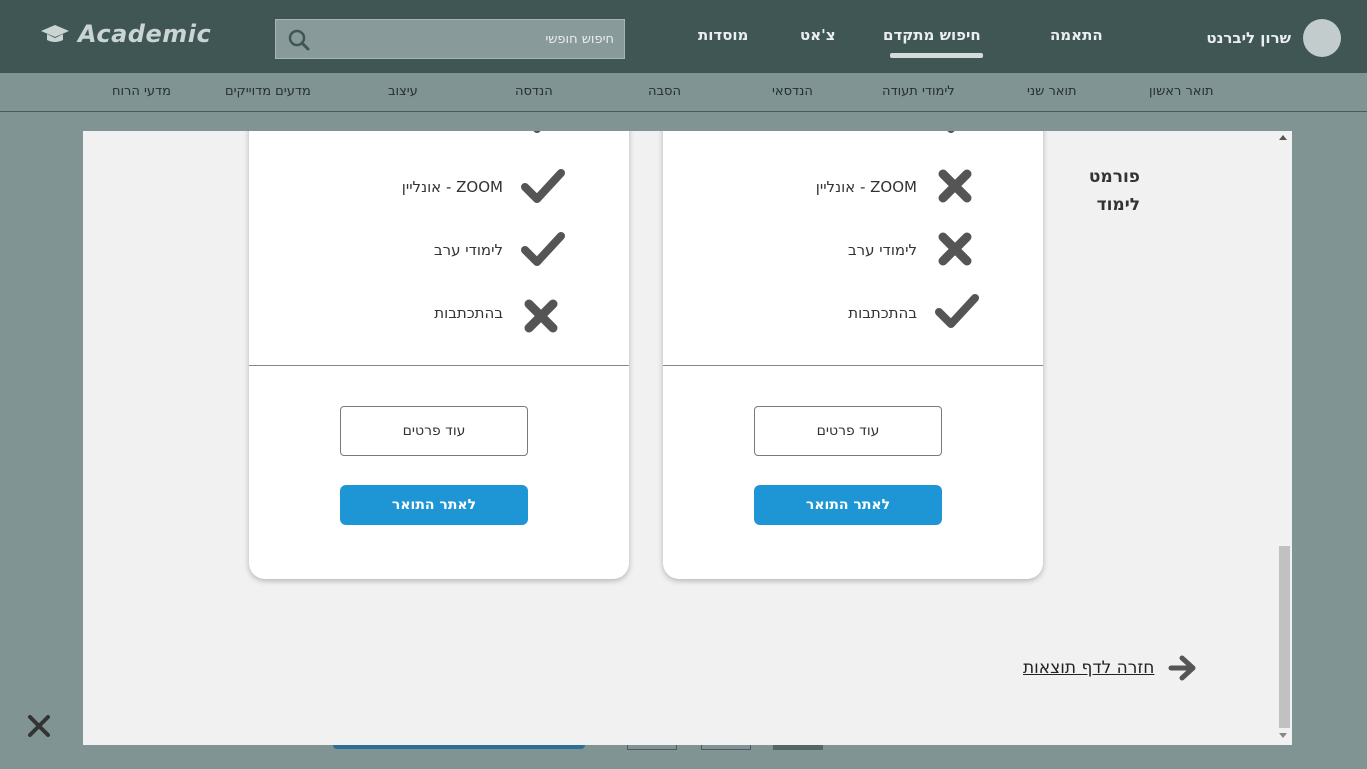 This screenshot has height=769, width=1367. I want to click on category-design: עיצוב, so click(403, 91).